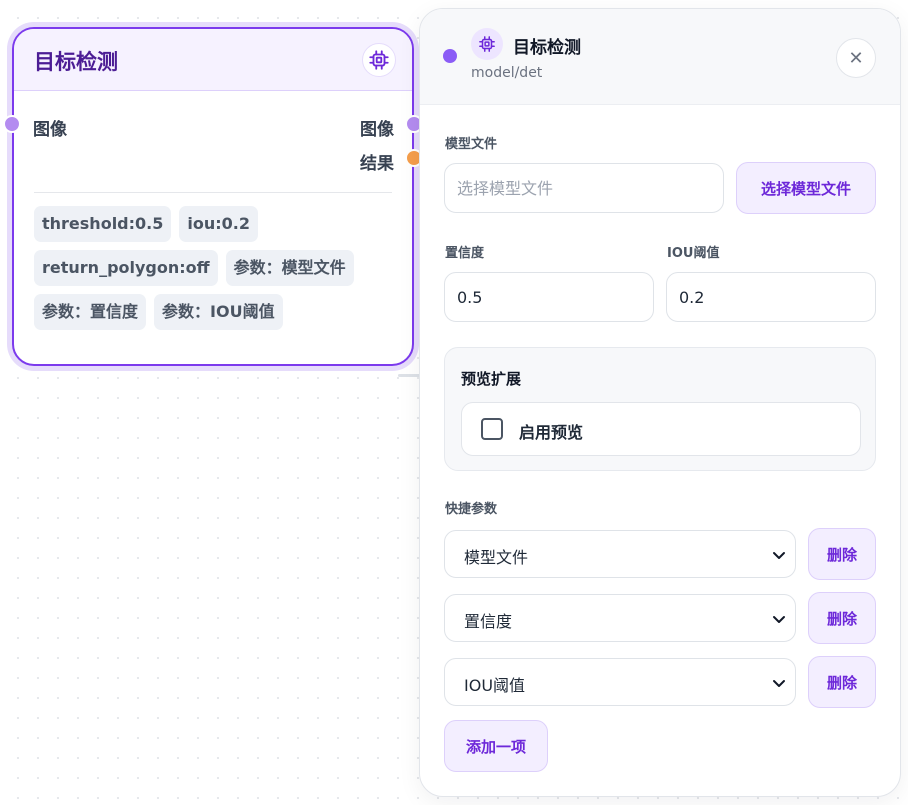 This screenshot has height=805, width=908. What do you see at coordinates (495, 685) in the screenshot?
I see `quick-param-value: IOU阈值` at bounding box center [495, 685].